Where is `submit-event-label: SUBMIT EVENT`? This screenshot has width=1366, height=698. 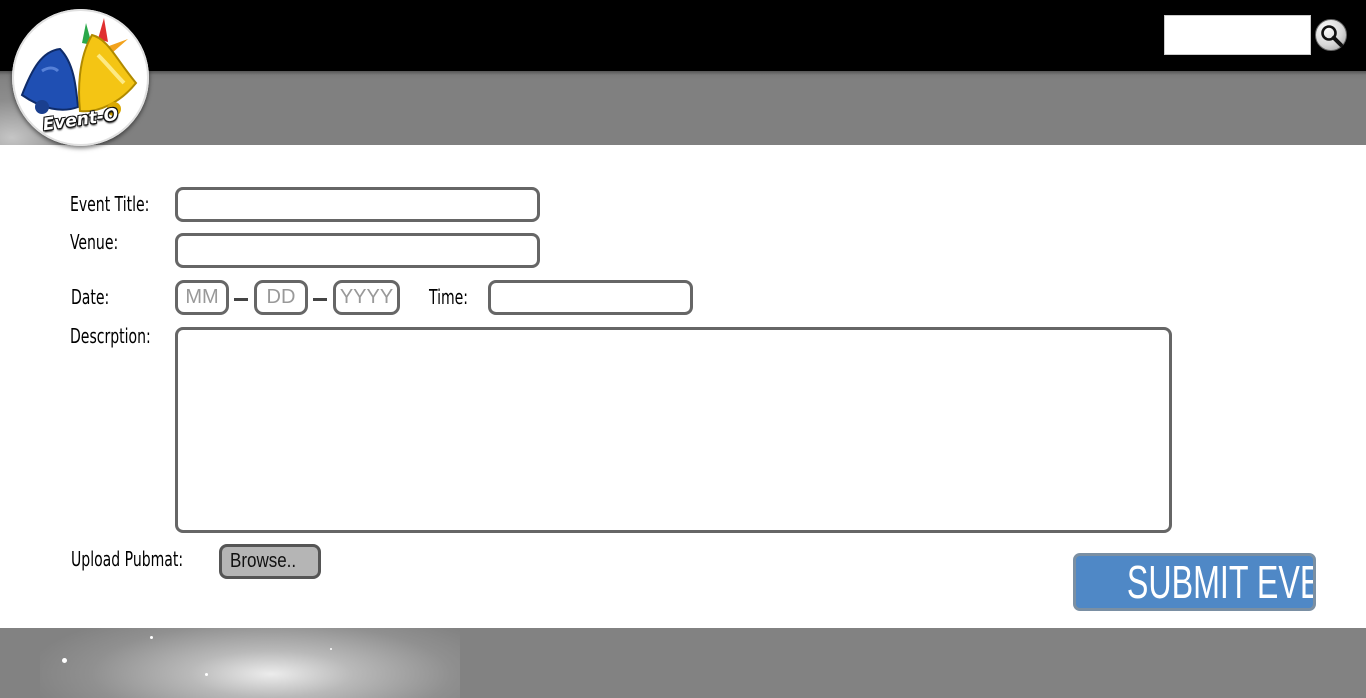
submit-event-label: SUBMIT EVENT is located at coordinates (1219, 582).